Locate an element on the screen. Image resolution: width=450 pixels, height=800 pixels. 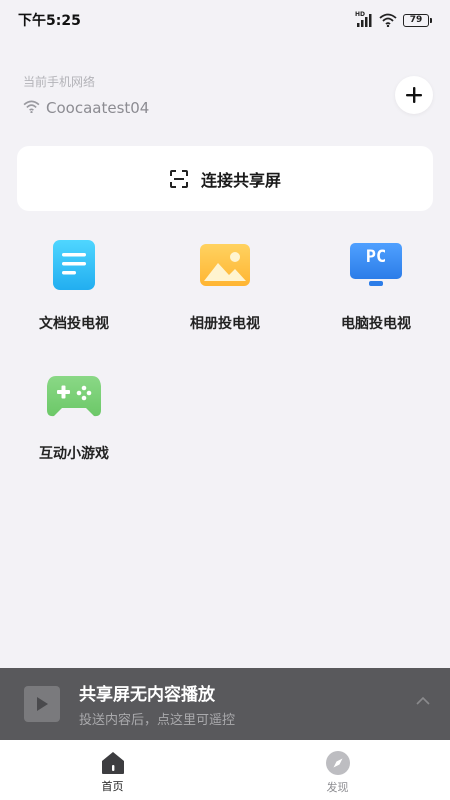
battery-level: 79 is located at coordinates (416, 20).